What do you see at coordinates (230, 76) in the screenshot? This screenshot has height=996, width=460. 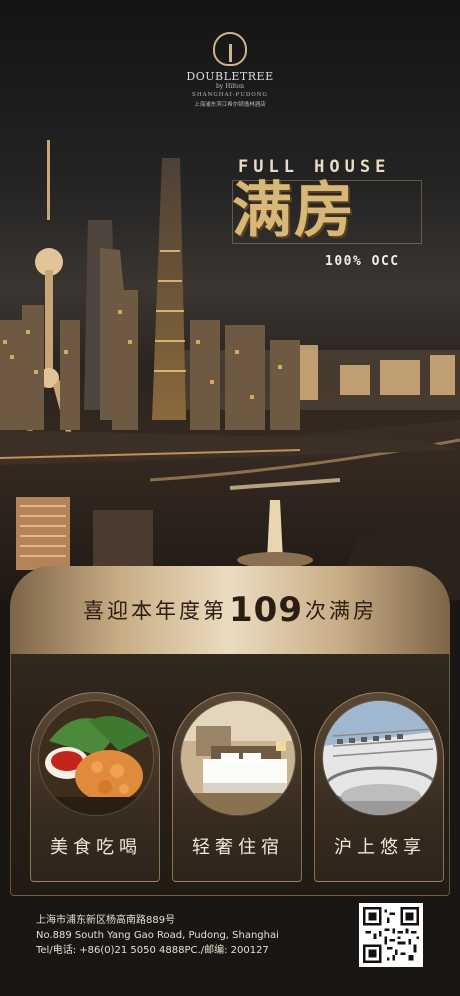 I see `logo-brand: DOUBLETREE` at bounding box center [230, 76].